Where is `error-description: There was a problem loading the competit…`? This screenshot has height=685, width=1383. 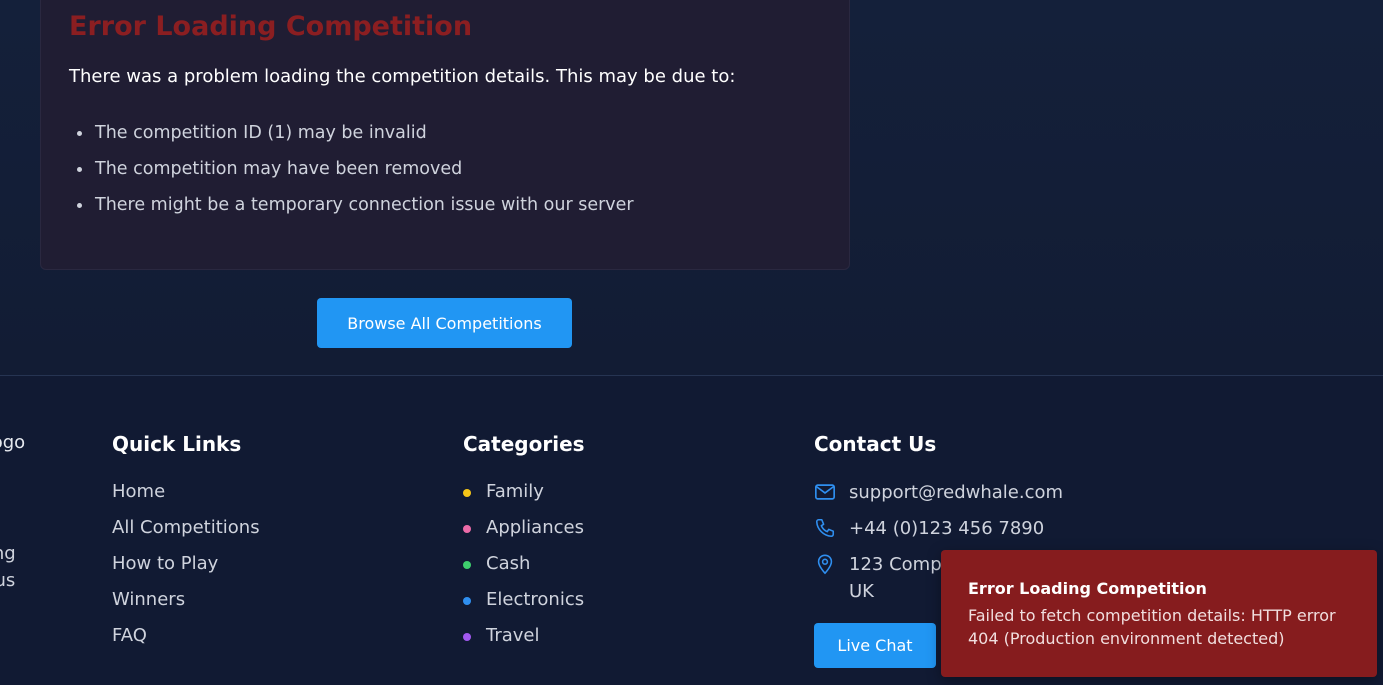
error-description: There was a problem loading the competit… is located at coordinates (402, 76).